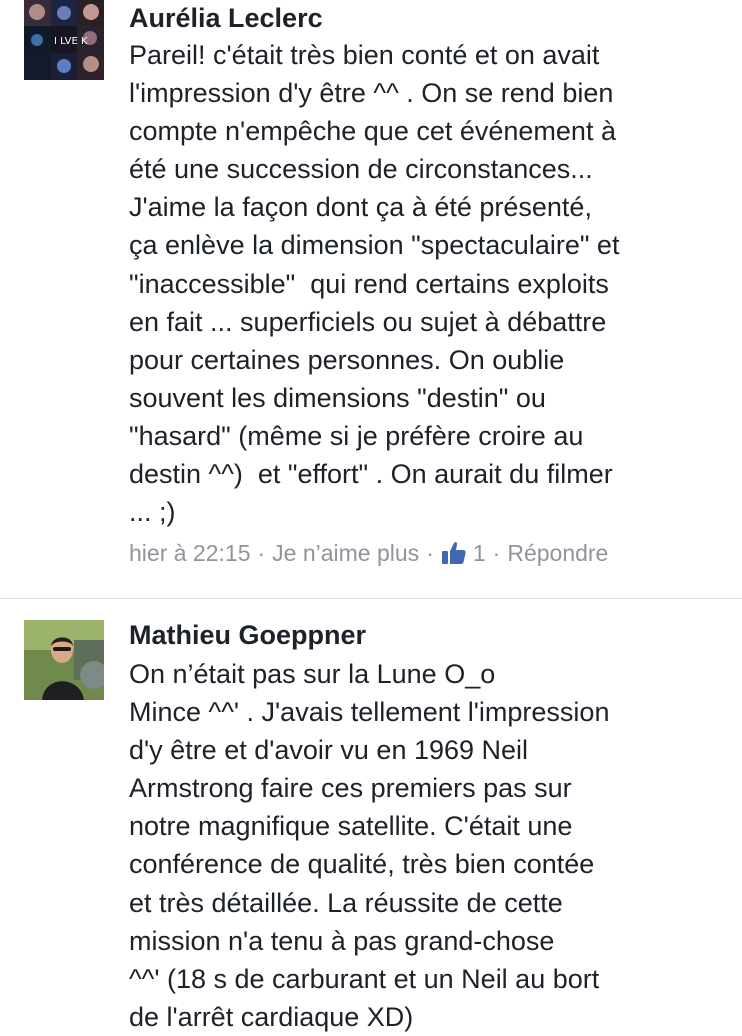  I want to click on avatar, so click(64, 660).